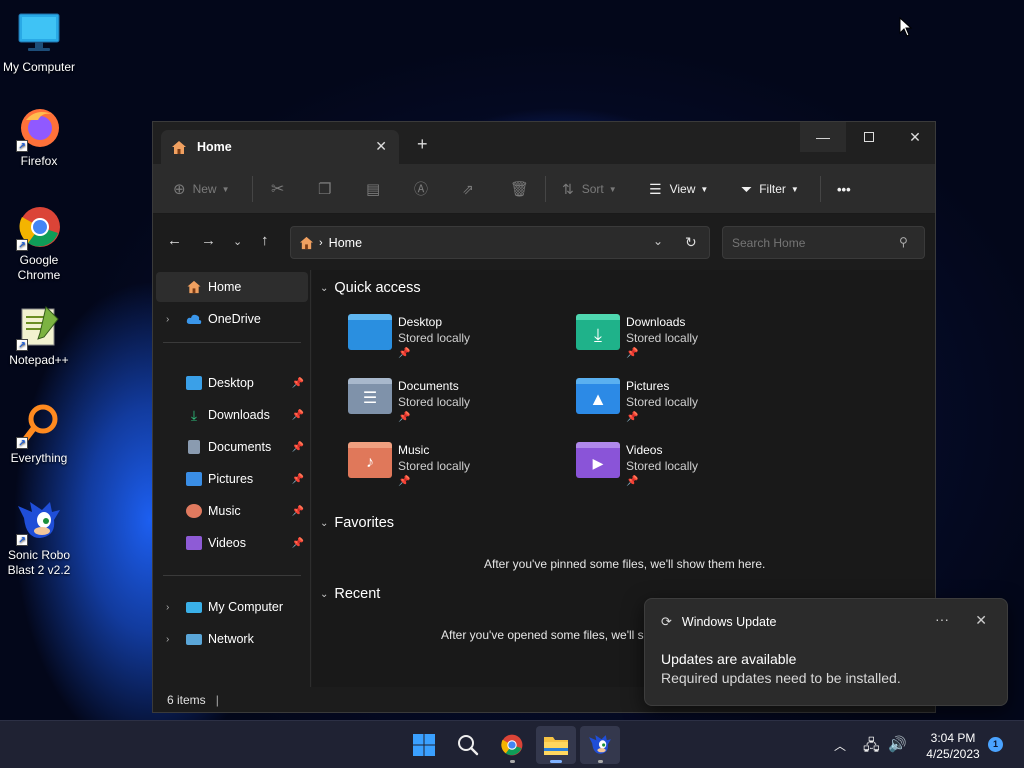 The image size is (1024, 768). What do you see at coordinates (637, 338) in the screenshot?
I see `quick-access-item-downloads: ⤓ Downloads Stored locally 📌` at bounding box center [637, 338].